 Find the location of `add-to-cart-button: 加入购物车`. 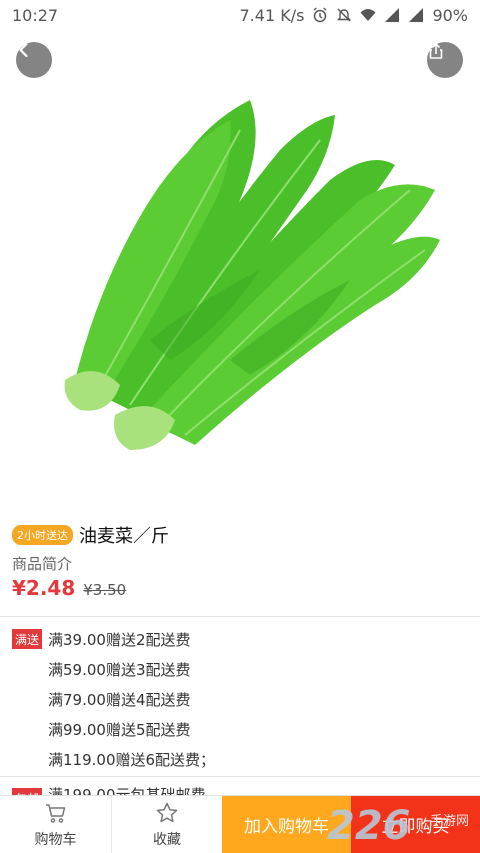

add-to-cart-button: 加入购物车 is located at coordinates (286, 824).